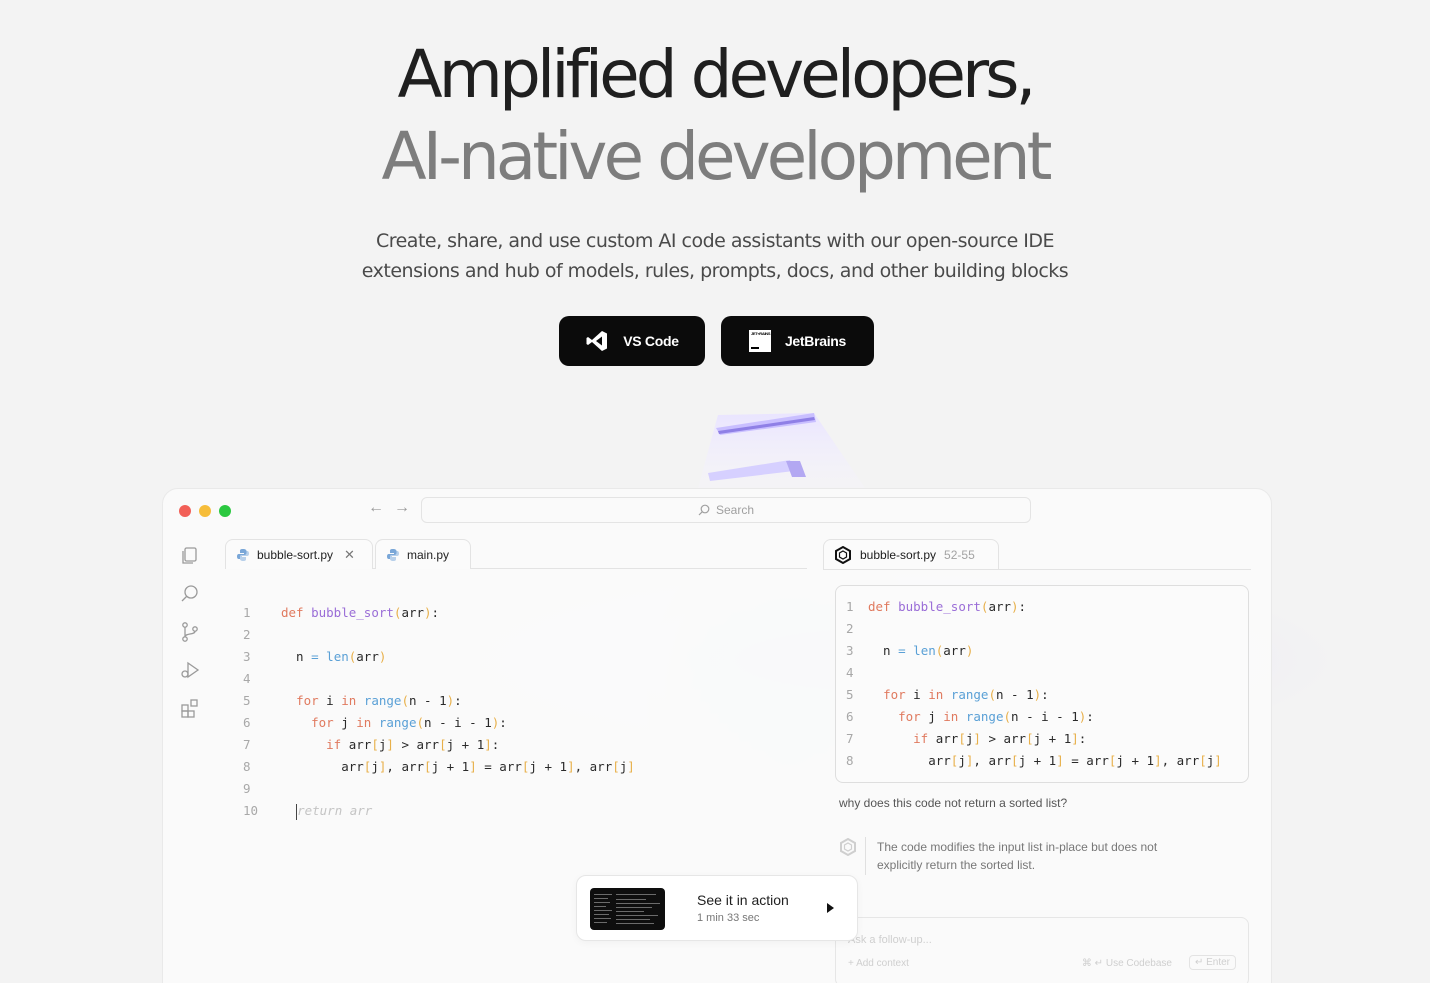 The width and height of the screenshot is (1430, 983). What do you see at coordinates (251, 810) in the screenshot?
I see `line-number: 10` at bounding box center [251, 810].